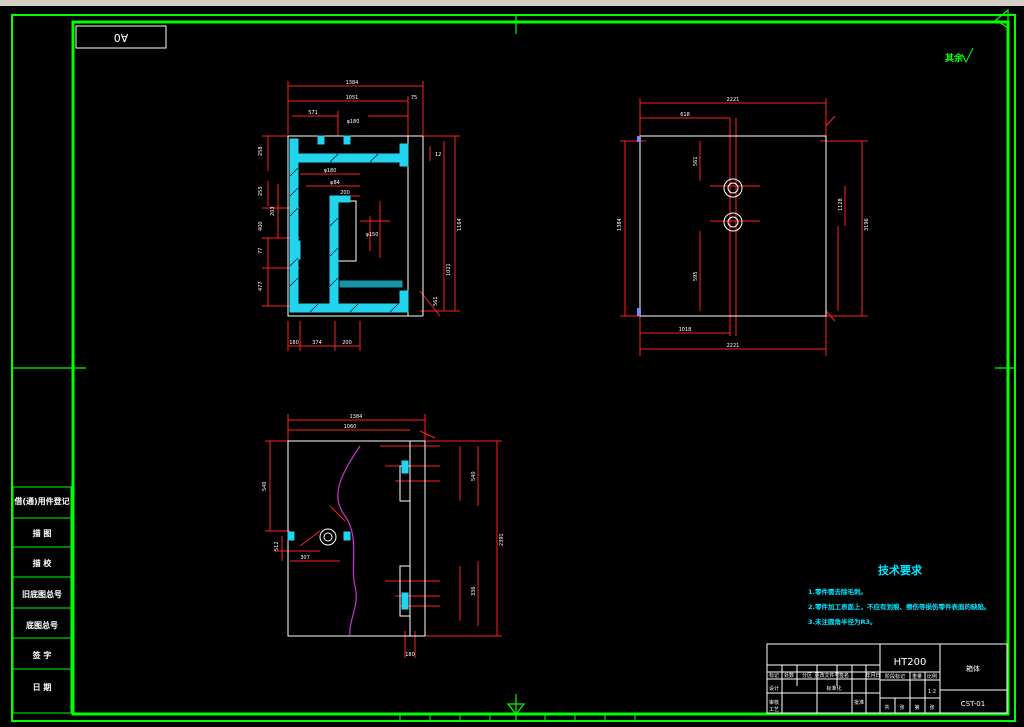 This screenshot has width=1024, height=727. I want to click on tb-sheet-3: 张, so click(931, 707).